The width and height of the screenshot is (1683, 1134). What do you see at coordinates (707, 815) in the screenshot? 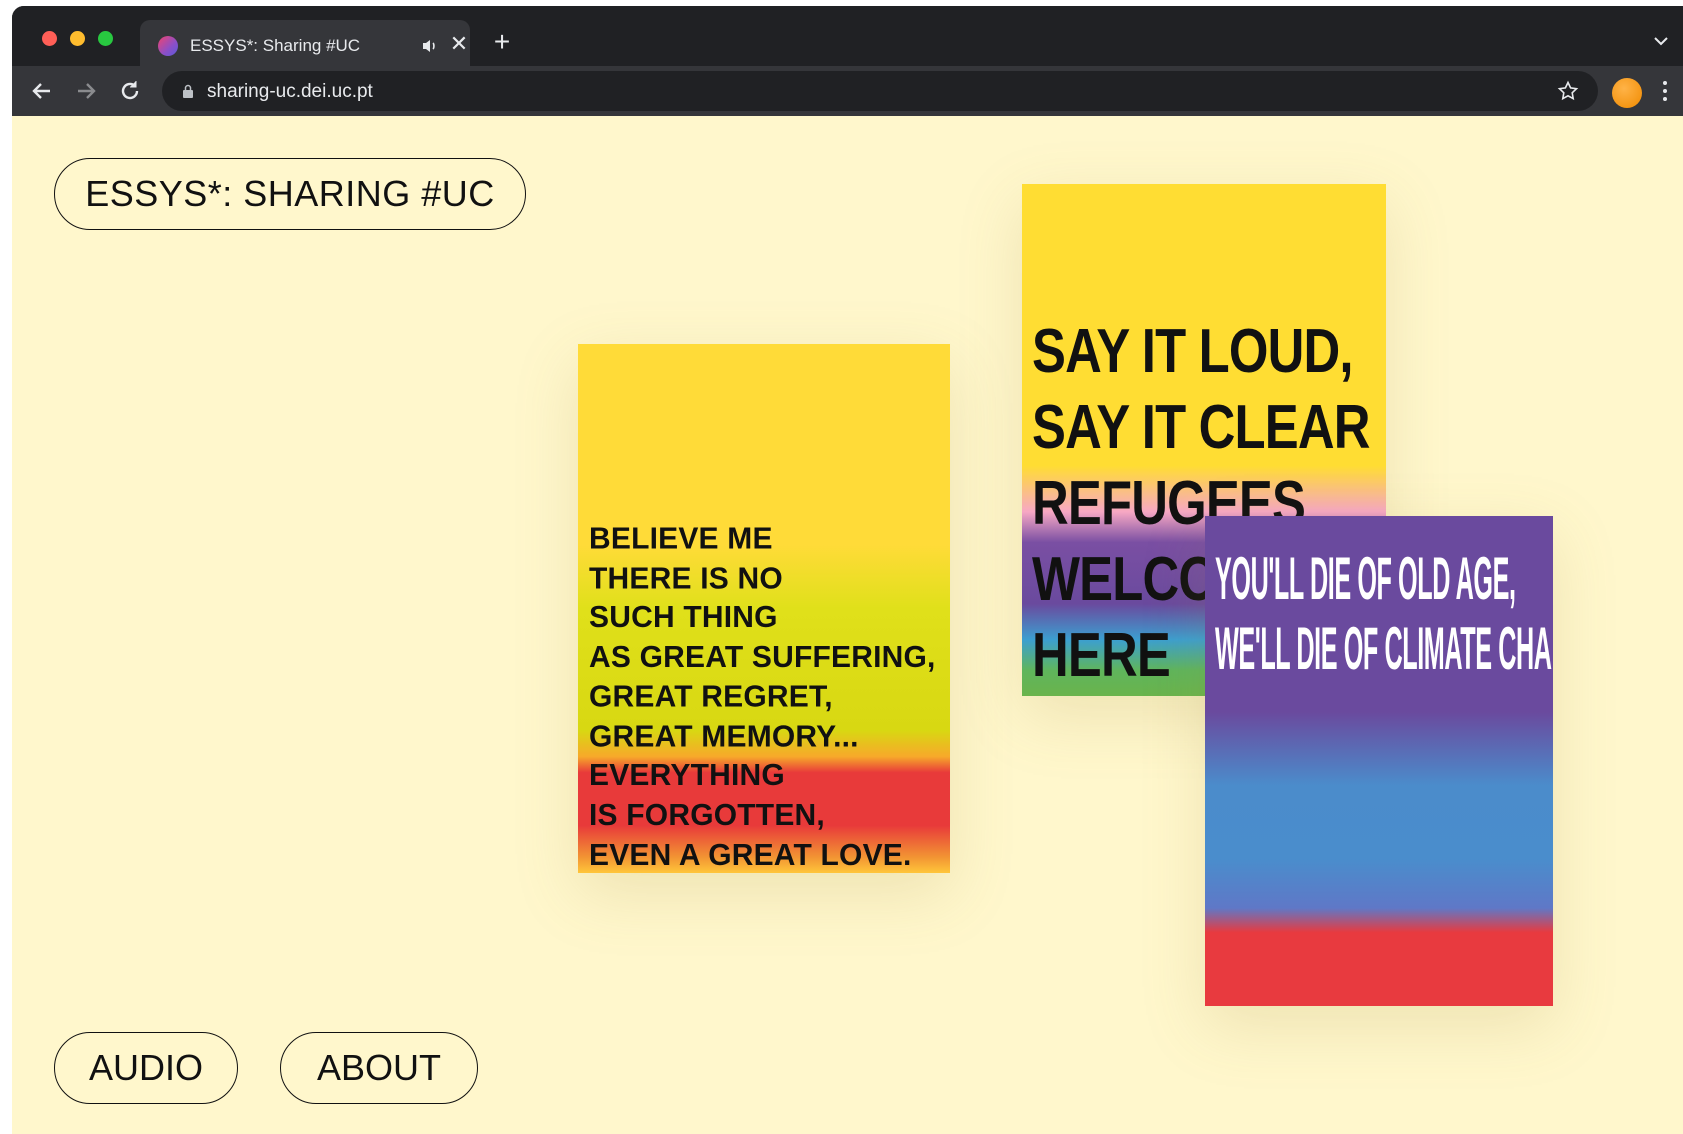
I see `poster-line: IS FORGOTTEN,` at bounding box center [707, 815].